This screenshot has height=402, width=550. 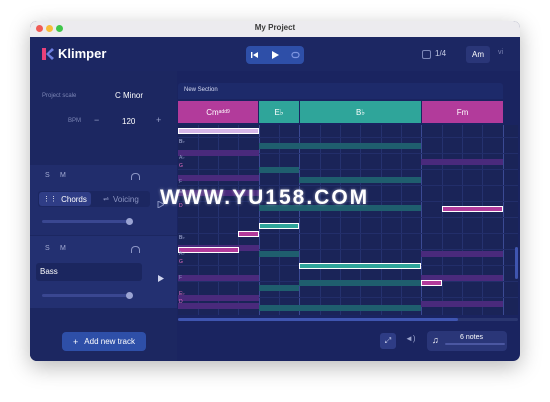 I want to click on chords-track: S M ⋮⋮ Chords ⇌ Voicing, so click(x=103, y=200).